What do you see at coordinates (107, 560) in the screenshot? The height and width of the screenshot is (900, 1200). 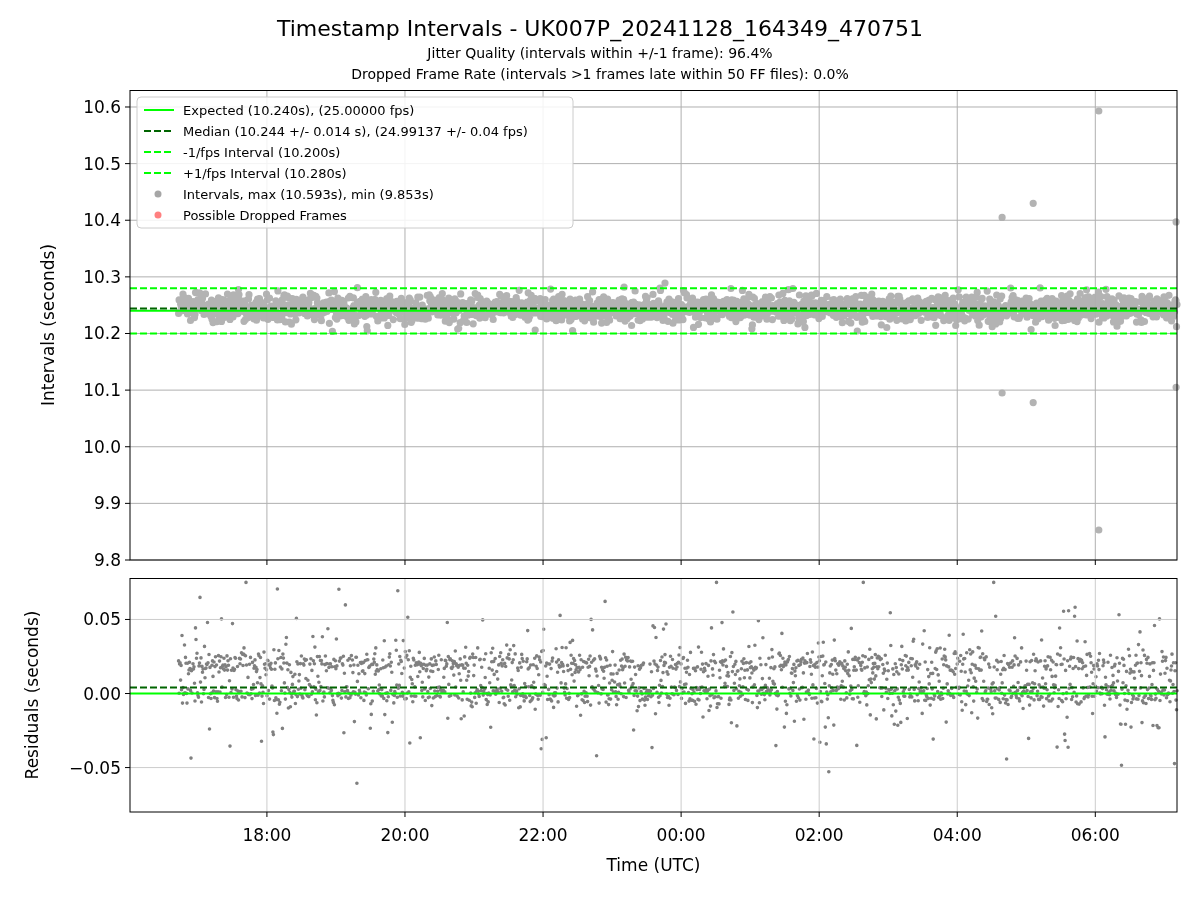 I see `y-tick-label: 9.8` at bounding box center [107, 560].